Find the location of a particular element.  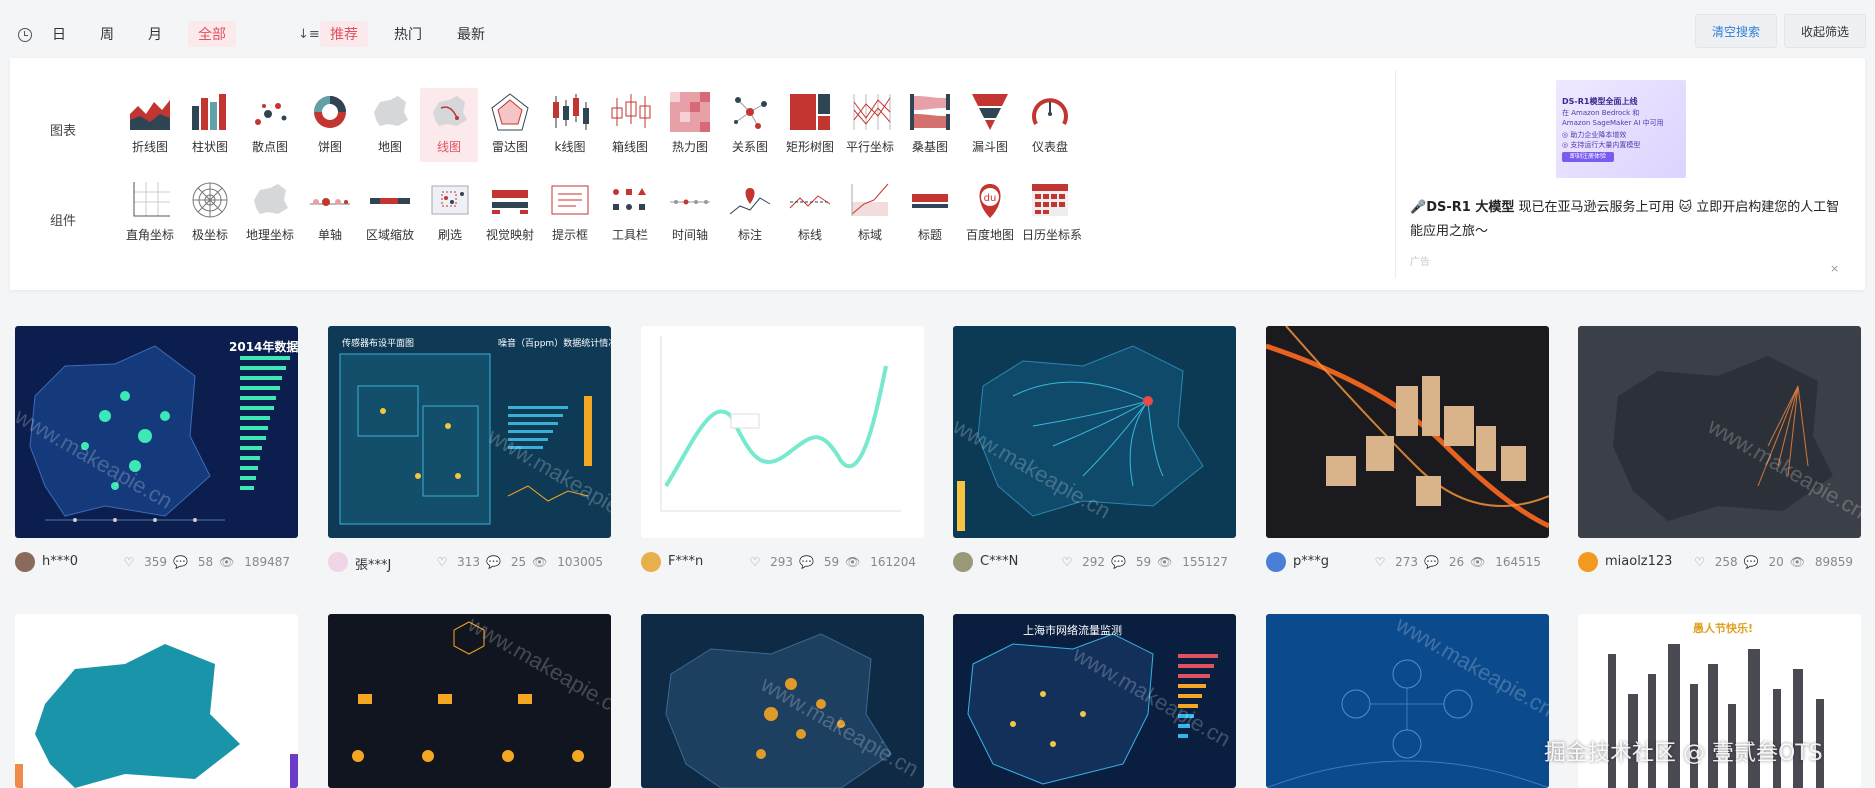

lines-chart-icon is located at coordinates (450, 111).